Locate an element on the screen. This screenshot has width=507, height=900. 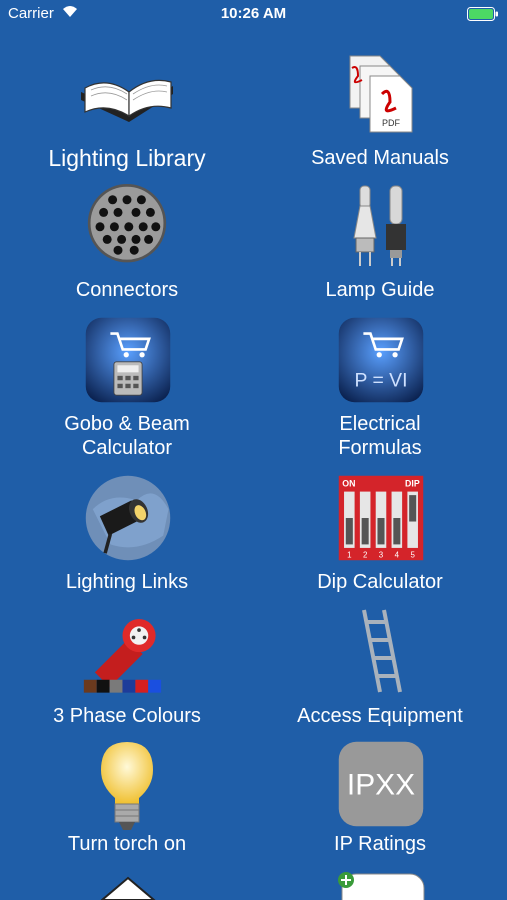
dip-number: 5 is located at coordinates (412, 555).